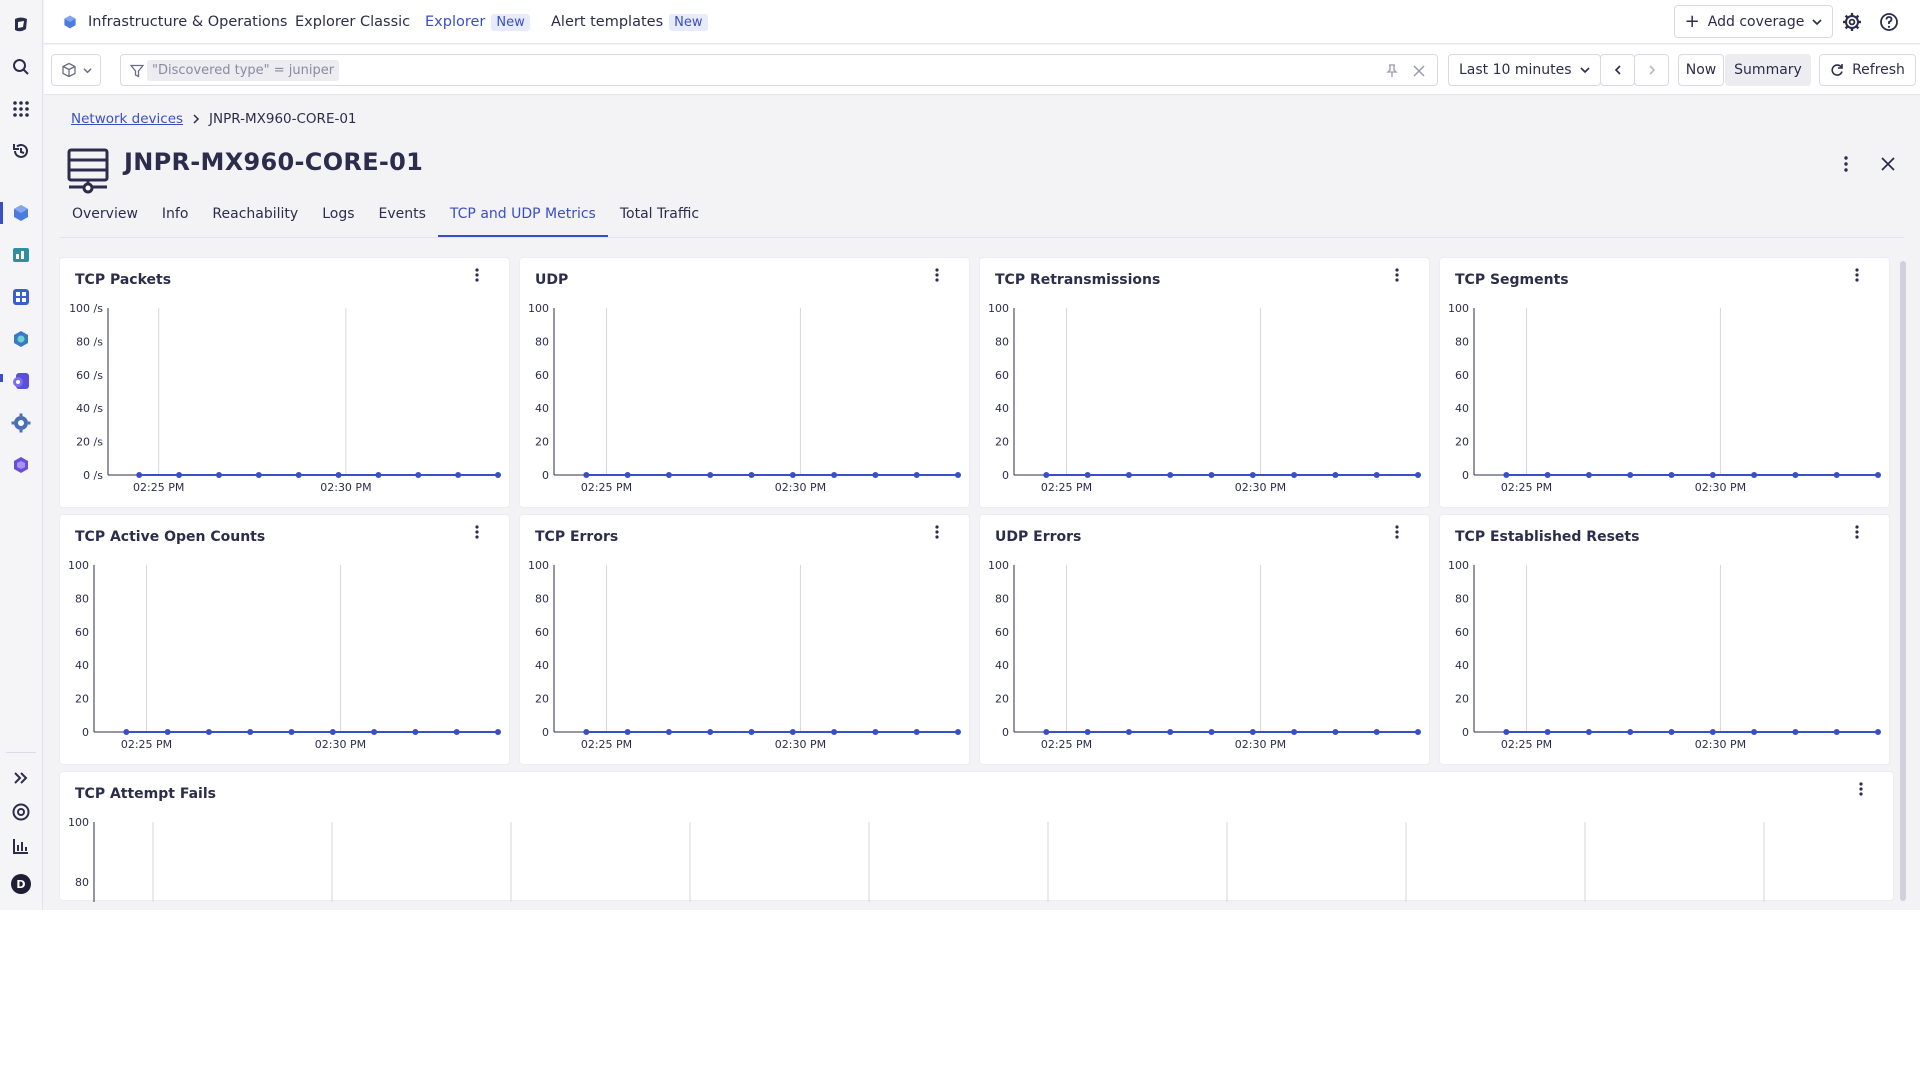 The height and width of the screenshot is (1080, 1920). Describe the element at coordinates (976, 836) in the screenshot. I see `chart-card-tcp-attempt-fails: TCP Attempt Fails 80 100` at that location.